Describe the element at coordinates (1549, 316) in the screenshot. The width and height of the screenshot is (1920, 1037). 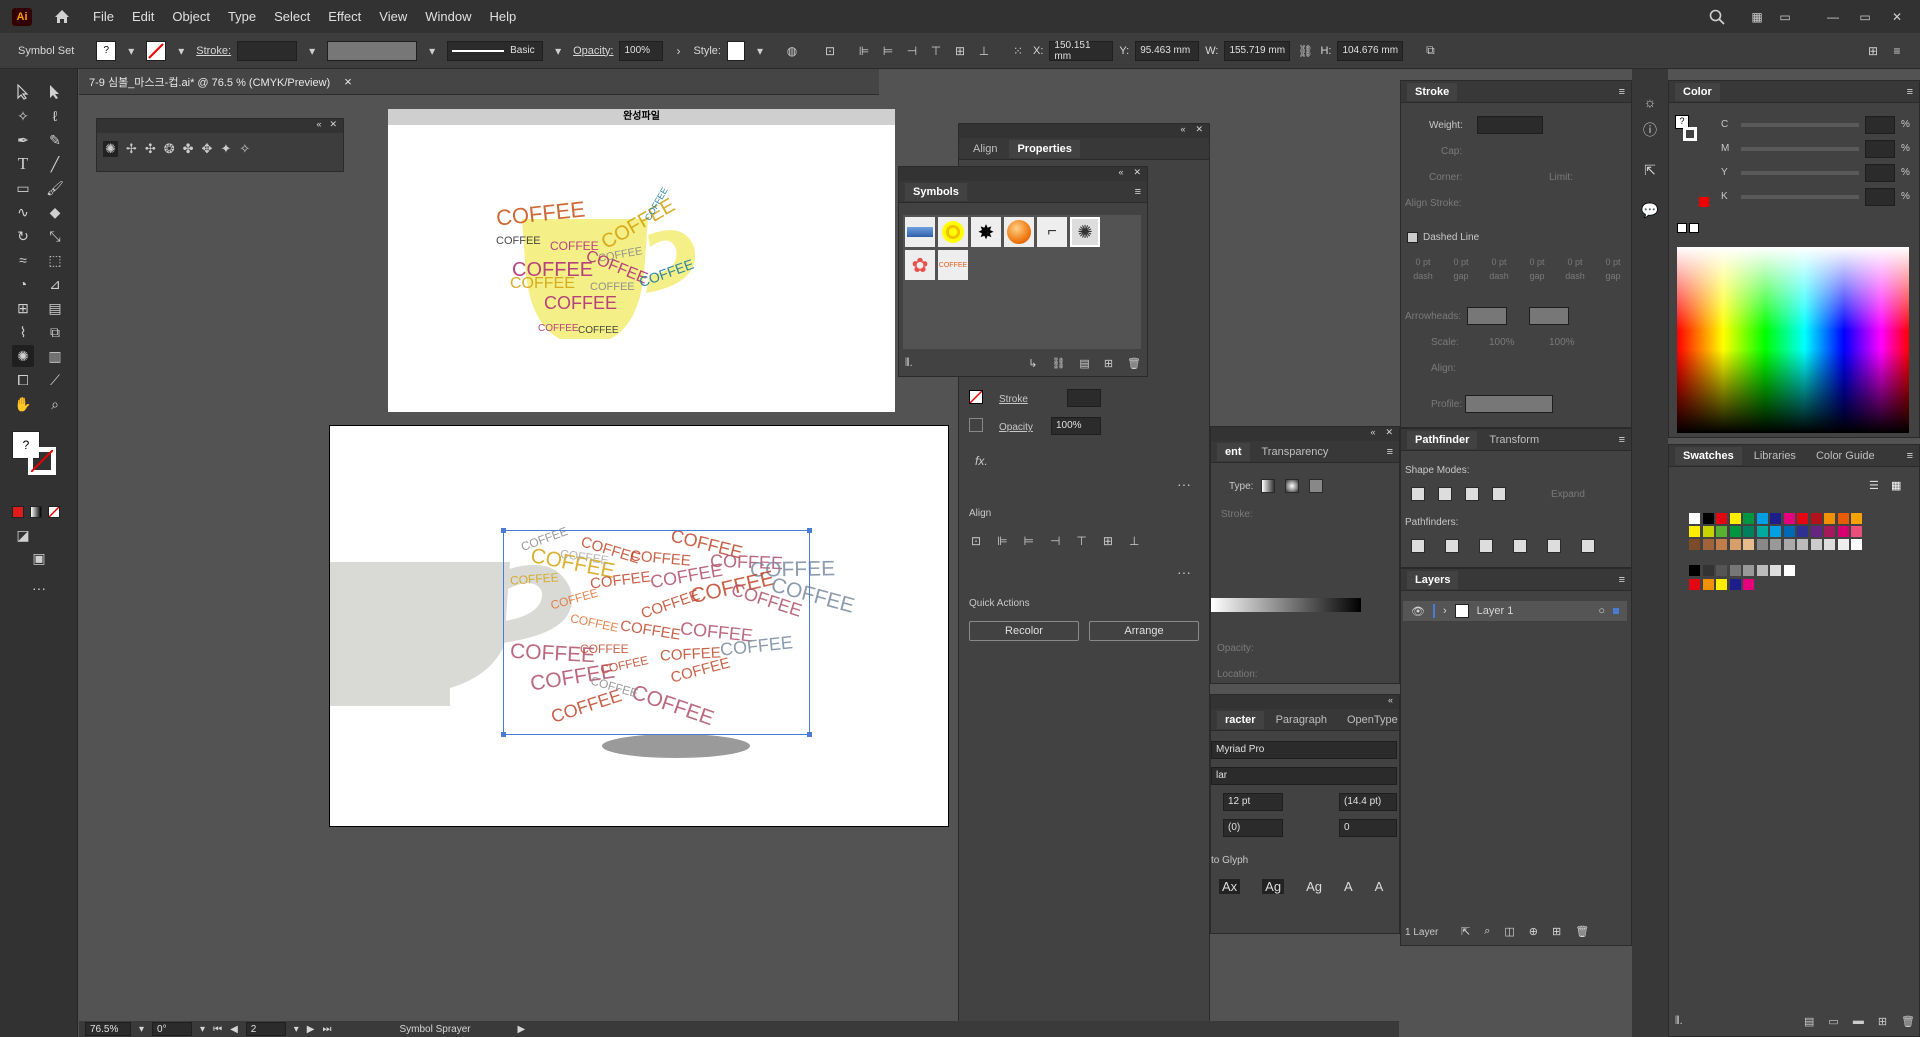
I see `arrowhead-end-field` at that location.